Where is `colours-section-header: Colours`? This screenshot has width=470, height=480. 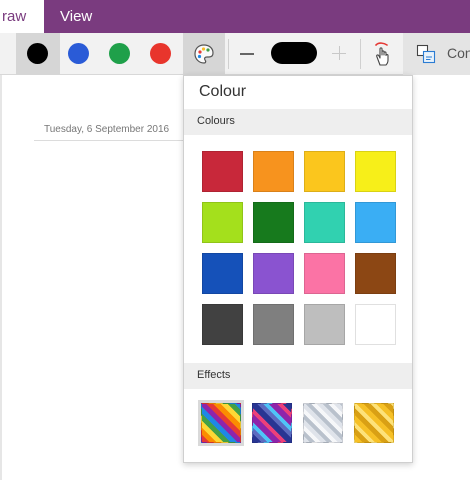 colours-section-header: Colours is located at coordinates (298, 122).